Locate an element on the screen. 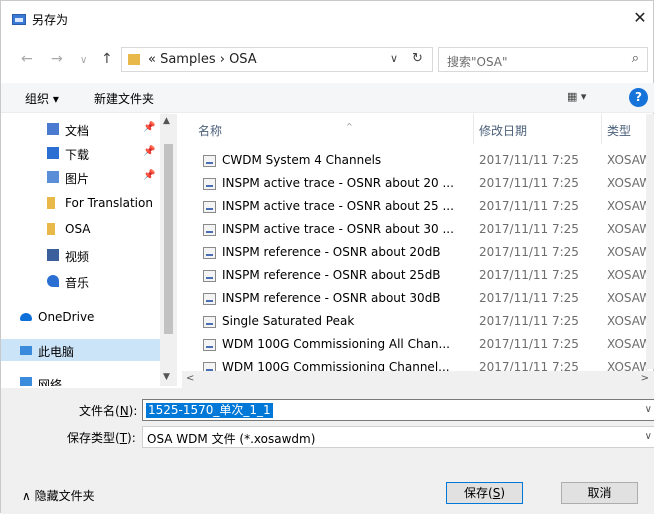 The image size is (654, 514). nav-item-for-translation: For Translation is located at coordinates (81, 203).